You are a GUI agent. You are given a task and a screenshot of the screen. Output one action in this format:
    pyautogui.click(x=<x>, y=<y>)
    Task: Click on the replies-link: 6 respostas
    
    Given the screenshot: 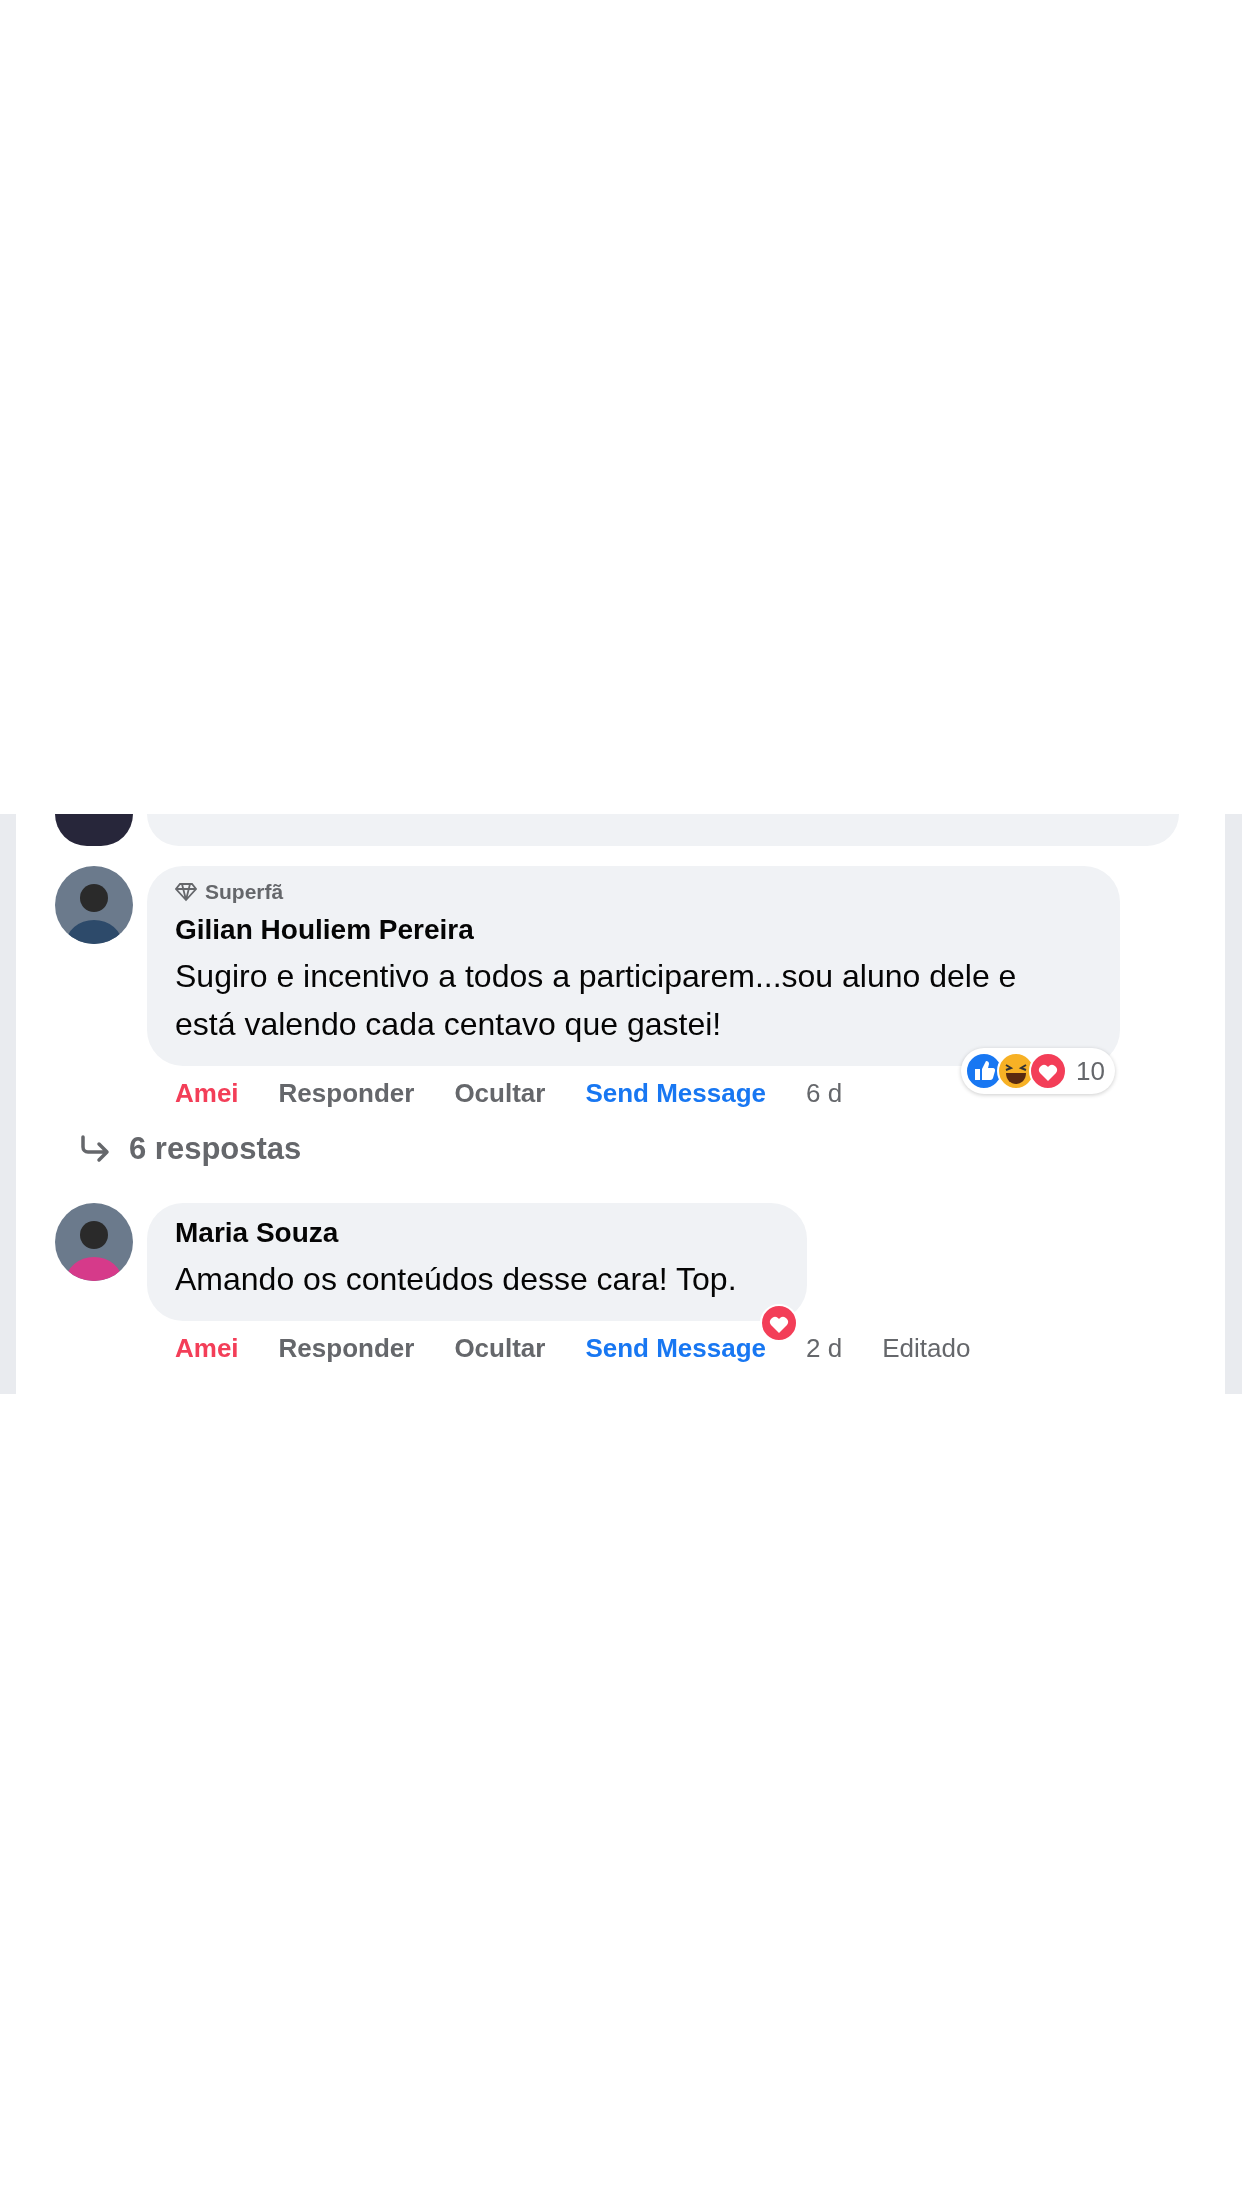 What is the action you would take?
    pyautogui.click(x=178, y=1156)
    